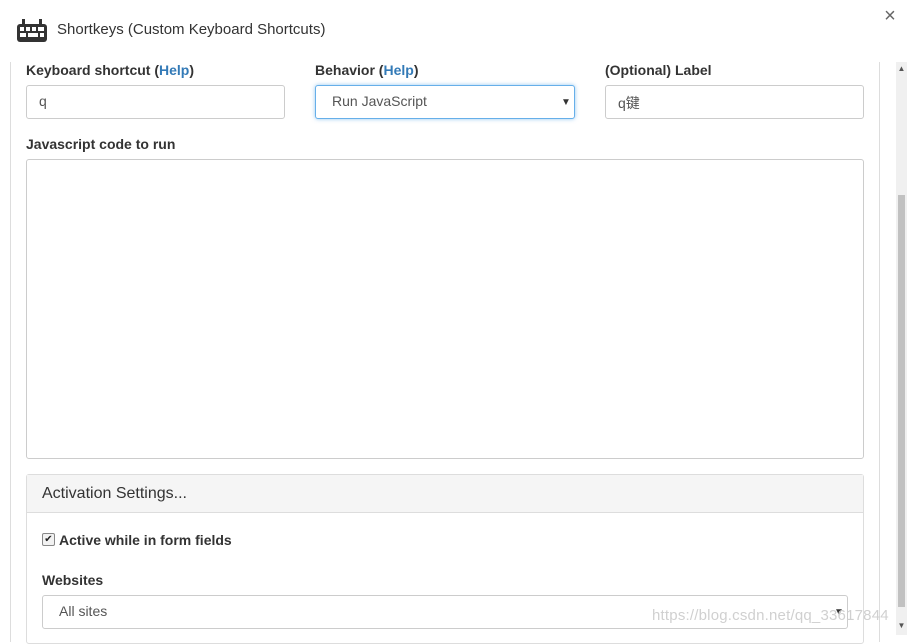 This screenshot has height=644, width=907. I want to click on optional-label-label: (Optional) Label, so click(658, 70).